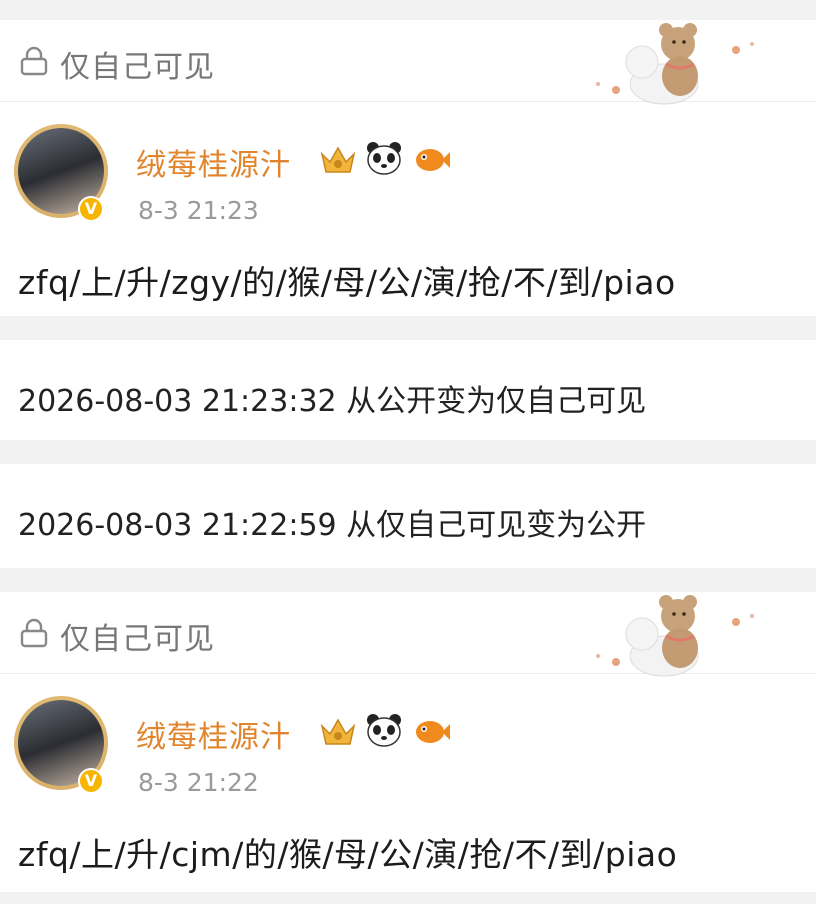 Image resolution: width=816 pixels, height=904 pixels. I want to click on visibility-log-card: 2026-08-03 21:23:32 从公开变为仅自己可见, so click(408, 390).